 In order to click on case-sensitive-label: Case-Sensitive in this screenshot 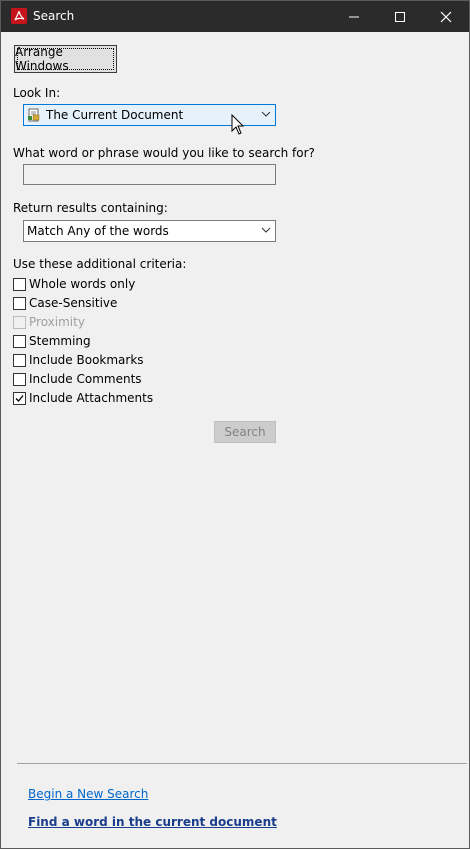, I will do `click(73, 303)`.